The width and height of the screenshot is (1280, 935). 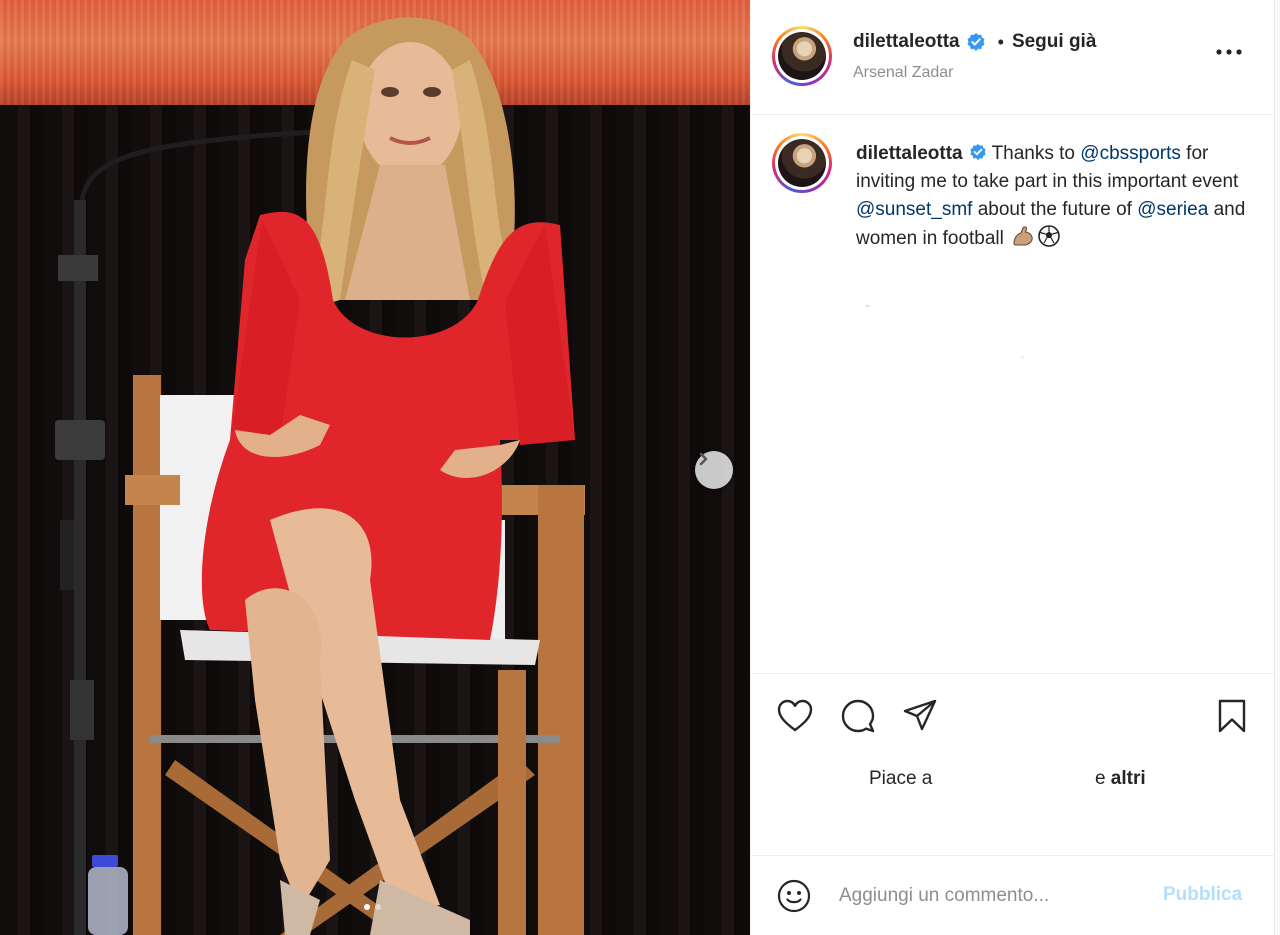 What do you see at coordinates (1172, 209) in the screenshot?
I see `mention-link: @seriea` at bounding box center [1172, 209].